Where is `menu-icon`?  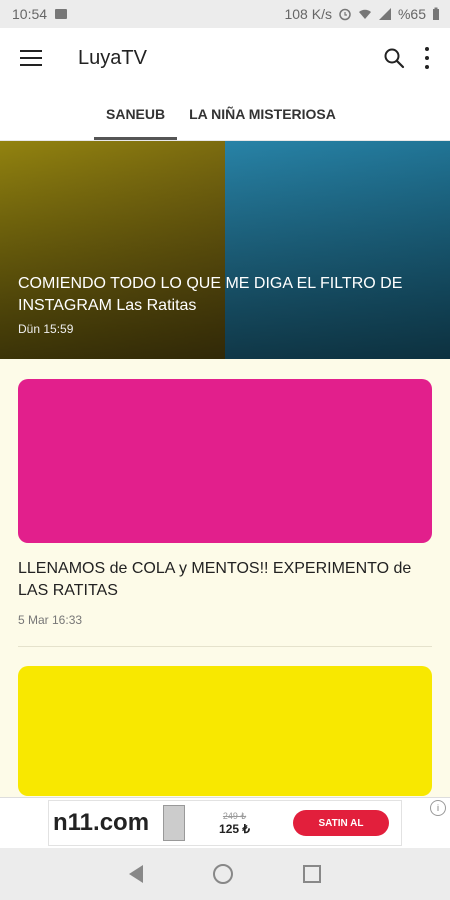 menu-icon is located at coordinates (31, 58).